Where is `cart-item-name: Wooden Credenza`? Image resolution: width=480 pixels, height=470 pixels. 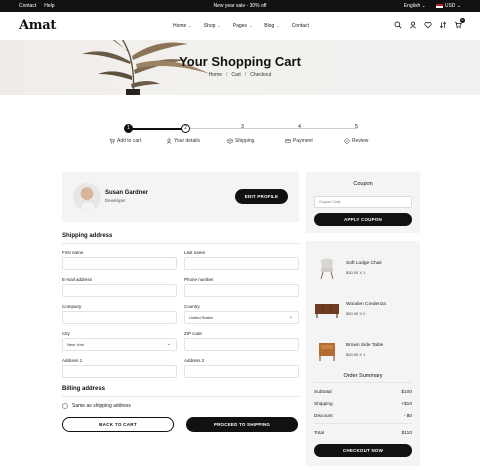 cart-item-name: Wooden Credenza is located at coordinates (366, 304).